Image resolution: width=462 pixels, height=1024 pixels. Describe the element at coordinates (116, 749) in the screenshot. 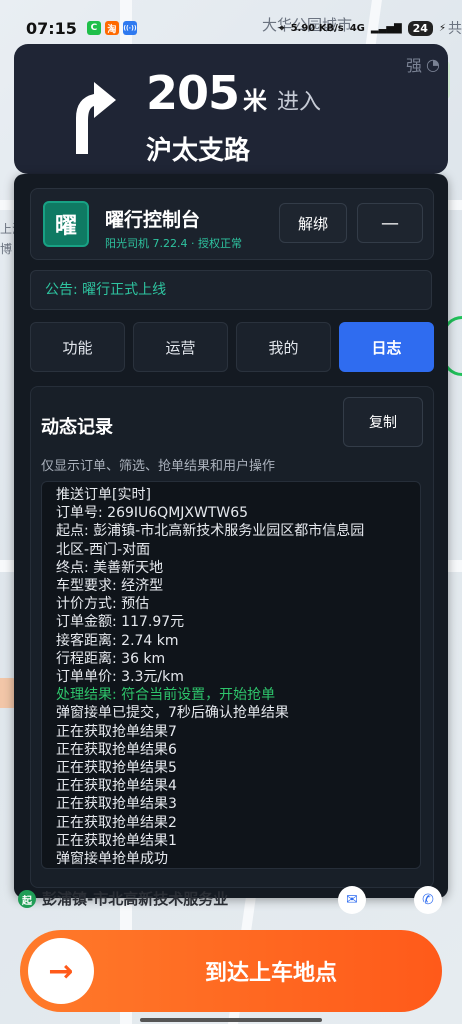

I see `log-line: 正在获取抢单结果6` at that location.